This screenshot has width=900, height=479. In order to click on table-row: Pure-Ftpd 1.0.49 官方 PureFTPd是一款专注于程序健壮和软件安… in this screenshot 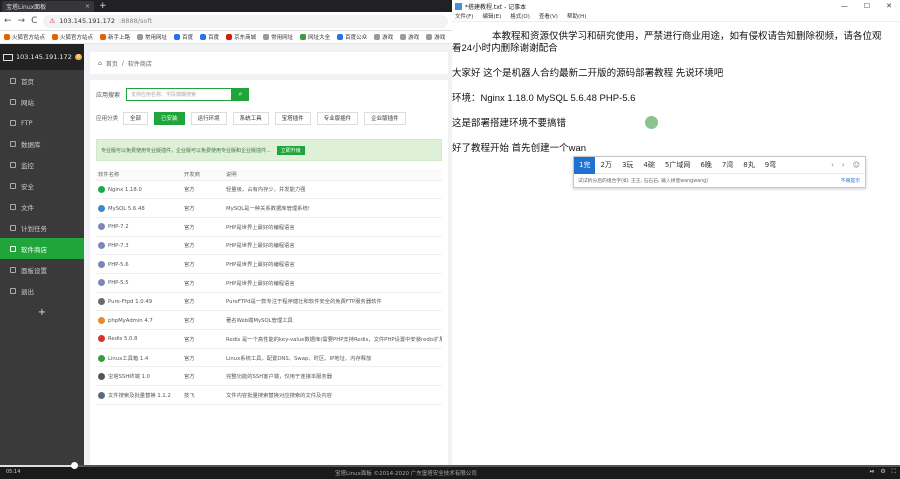, I will do `click(269, 302)`.